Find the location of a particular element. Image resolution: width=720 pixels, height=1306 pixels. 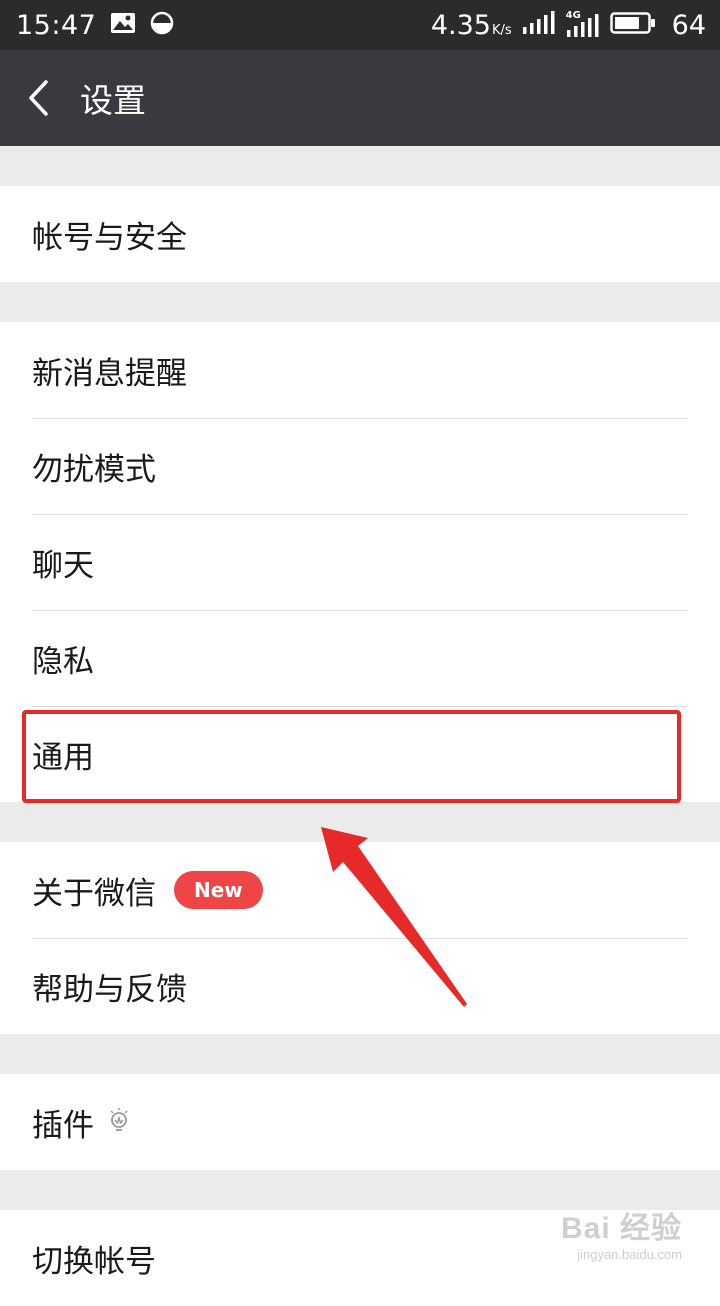

back-button is located at coordinates (38, 98).